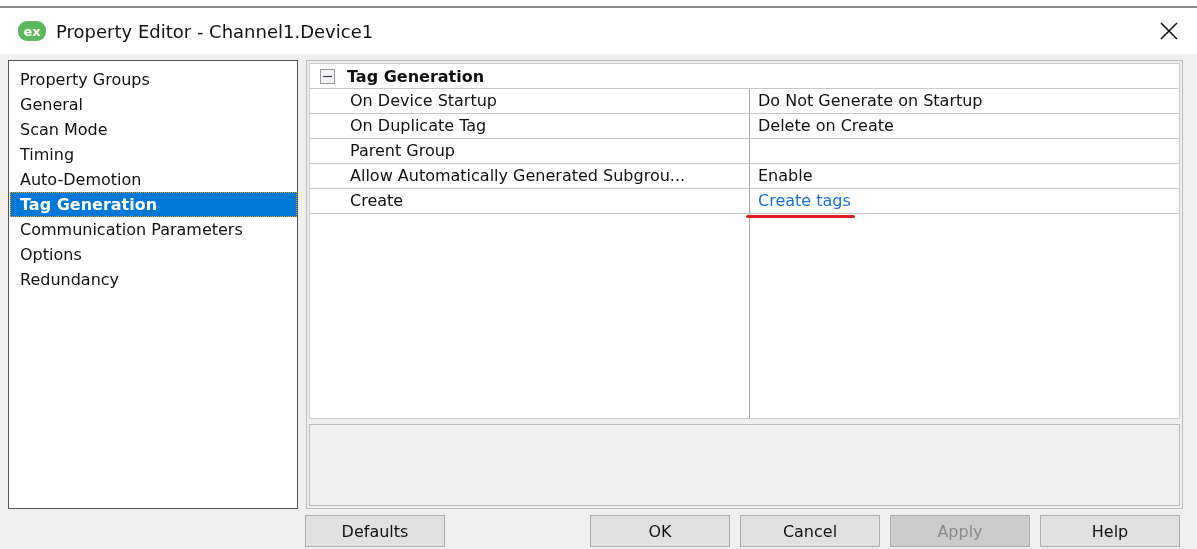 The width and height of the screenshot is (1197, 549). I want to click on property-value: Do Not Generate on Startup, so click(870, 100).